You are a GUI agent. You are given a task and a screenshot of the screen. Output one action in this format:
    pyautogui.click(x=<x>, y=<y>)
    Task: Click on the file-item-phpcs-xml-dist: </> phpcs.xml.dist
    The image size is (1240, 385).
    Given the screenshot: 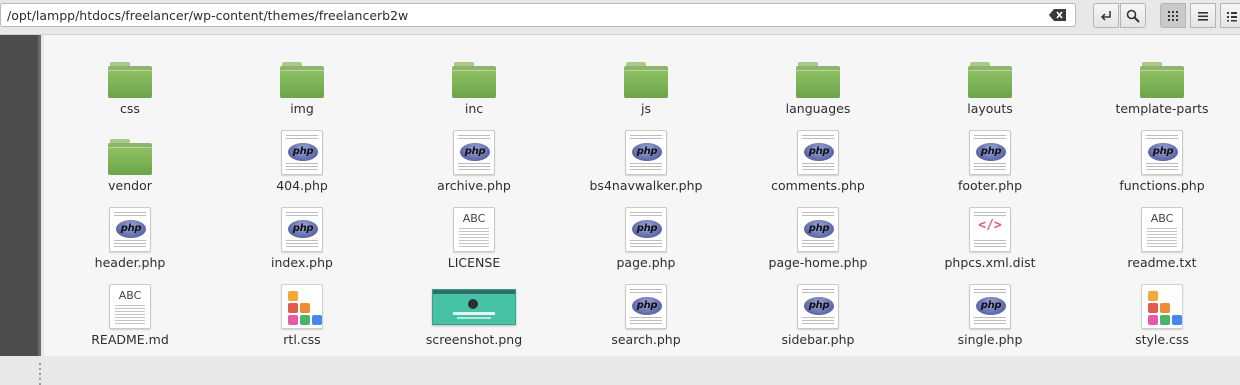 What is the action you would take?
    pyautogui.click(x=990, y=238)
    